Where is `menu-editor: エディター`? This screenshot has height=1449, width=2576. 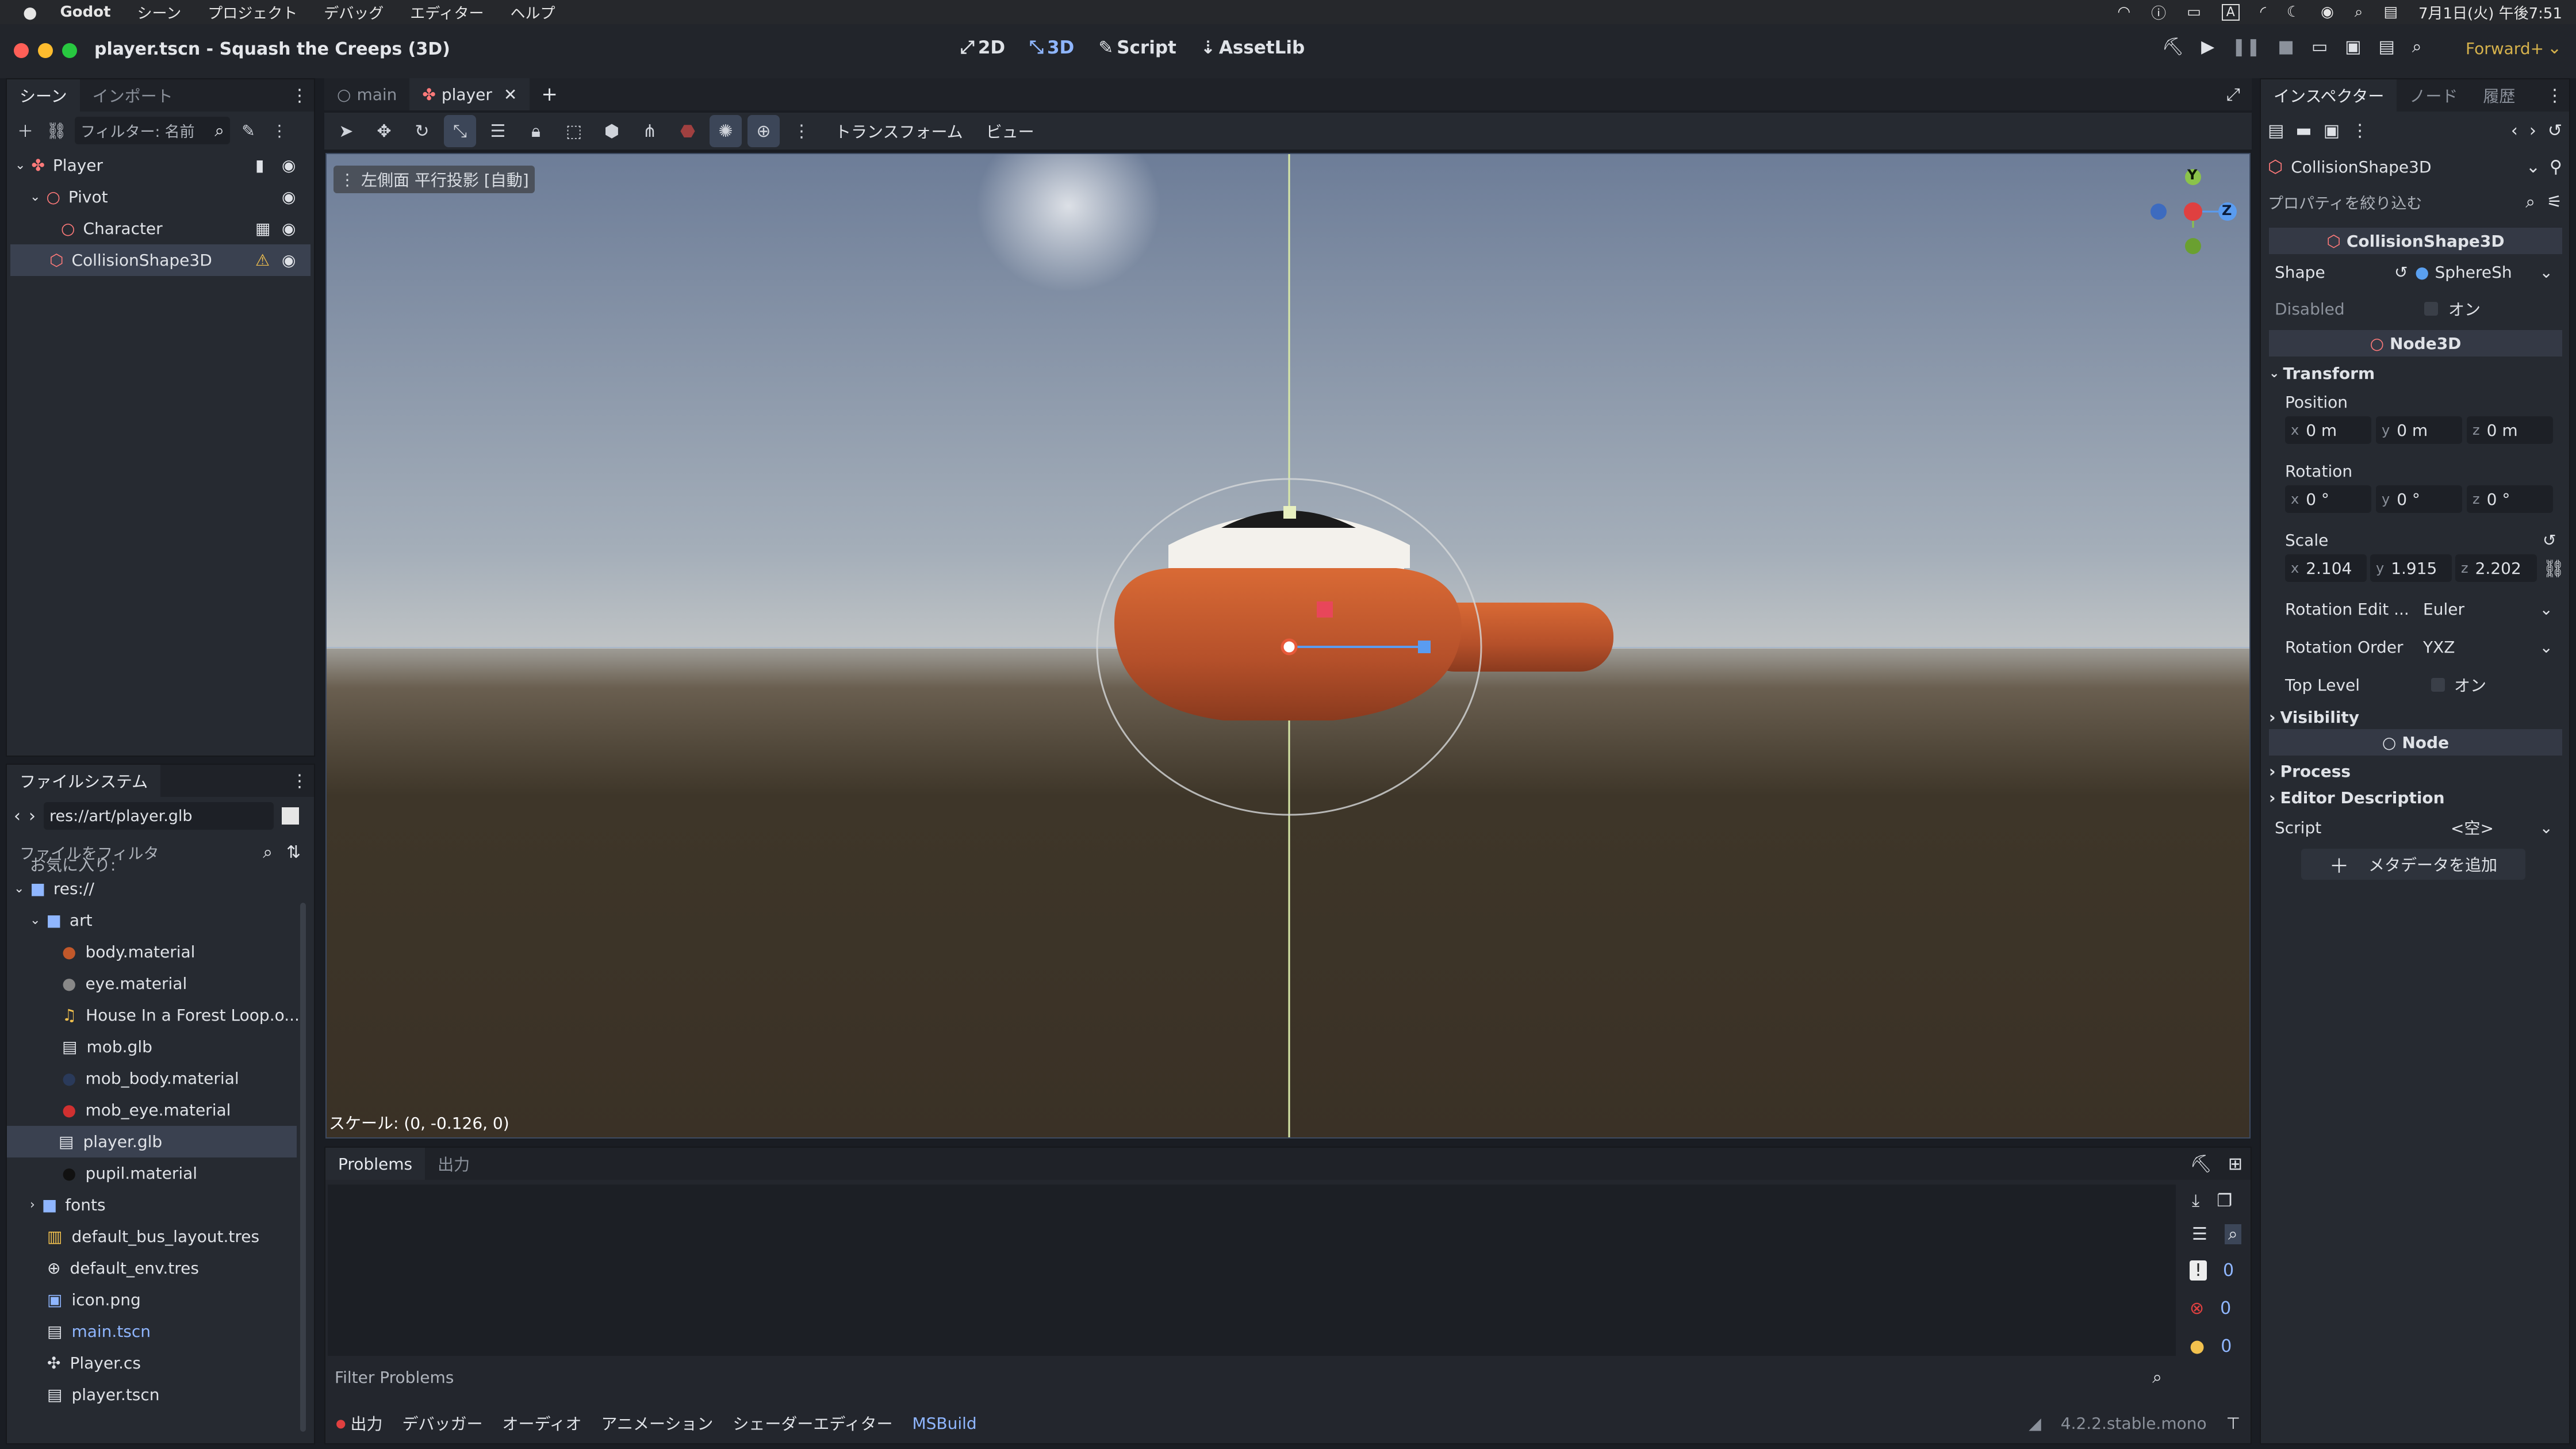
menu-editor: エディター is located at coordinates (447, 12).